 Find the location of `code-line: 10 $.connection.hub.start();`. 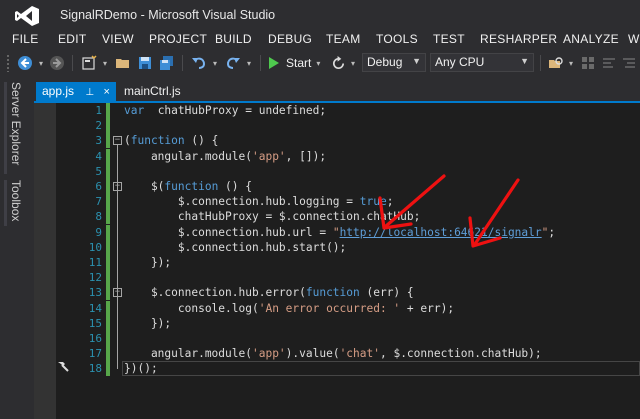

code-line: 10 $.connection.hub.start(); is located at coordinates (337, 247).